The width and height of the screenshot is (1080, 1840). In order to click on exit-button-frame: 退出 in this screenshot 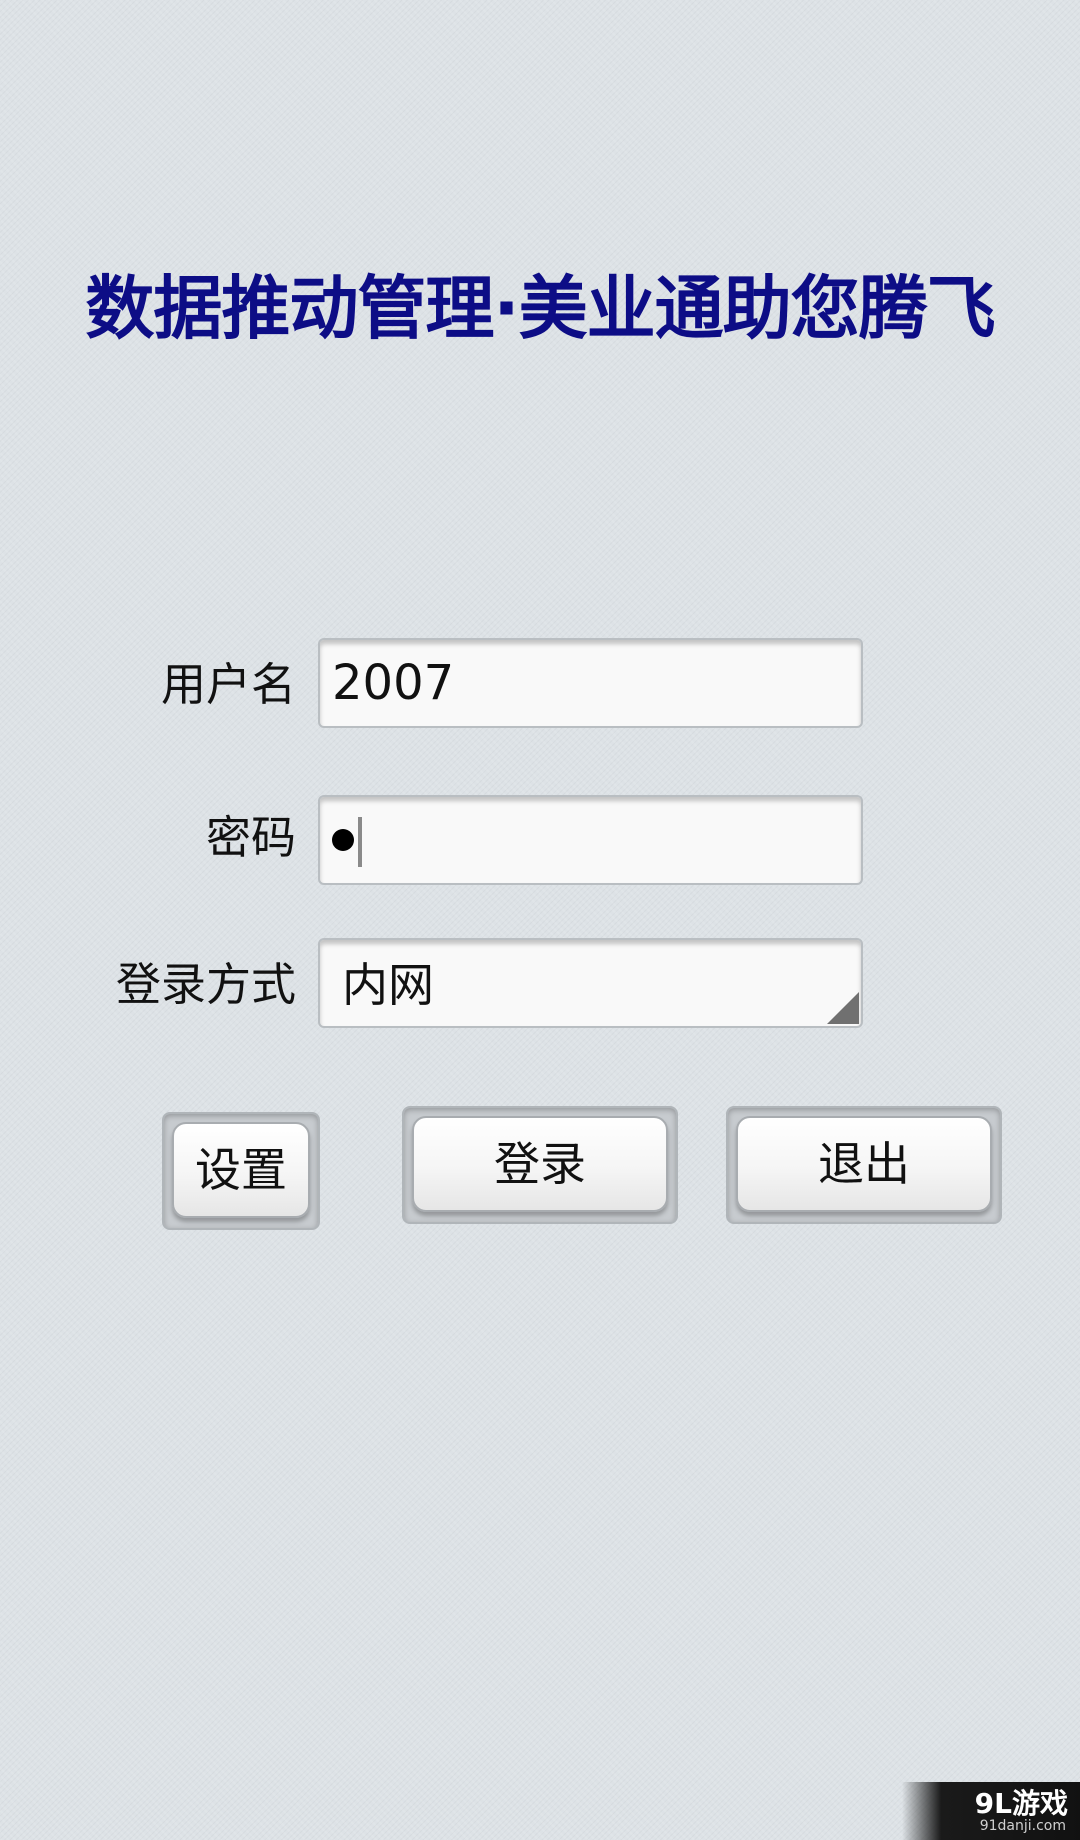, I will do `click(864, 1165)`.